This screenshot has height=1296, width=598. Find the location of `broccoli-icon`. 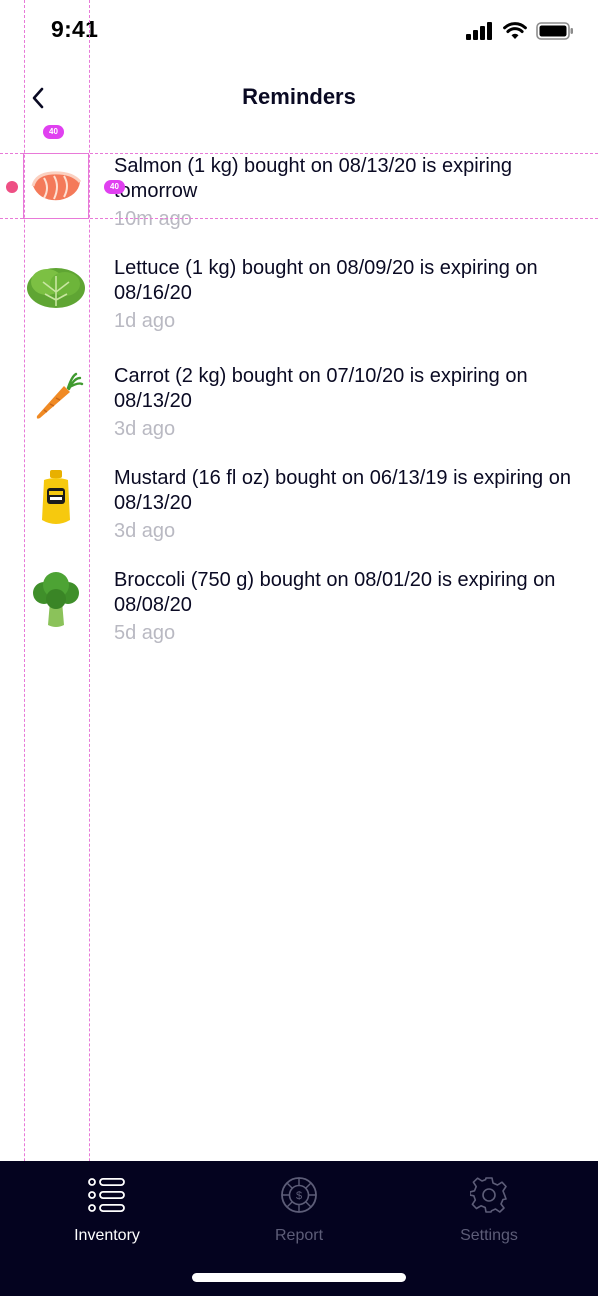

broccoli-icon is located at coordinates (56, 599).